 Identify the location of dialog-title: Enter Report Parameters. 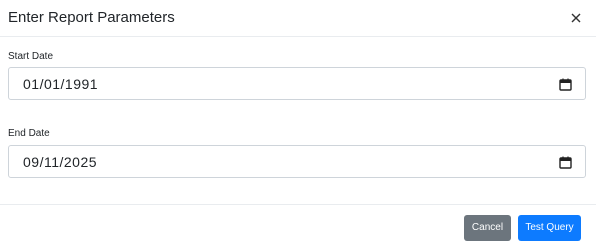
(91, 17).